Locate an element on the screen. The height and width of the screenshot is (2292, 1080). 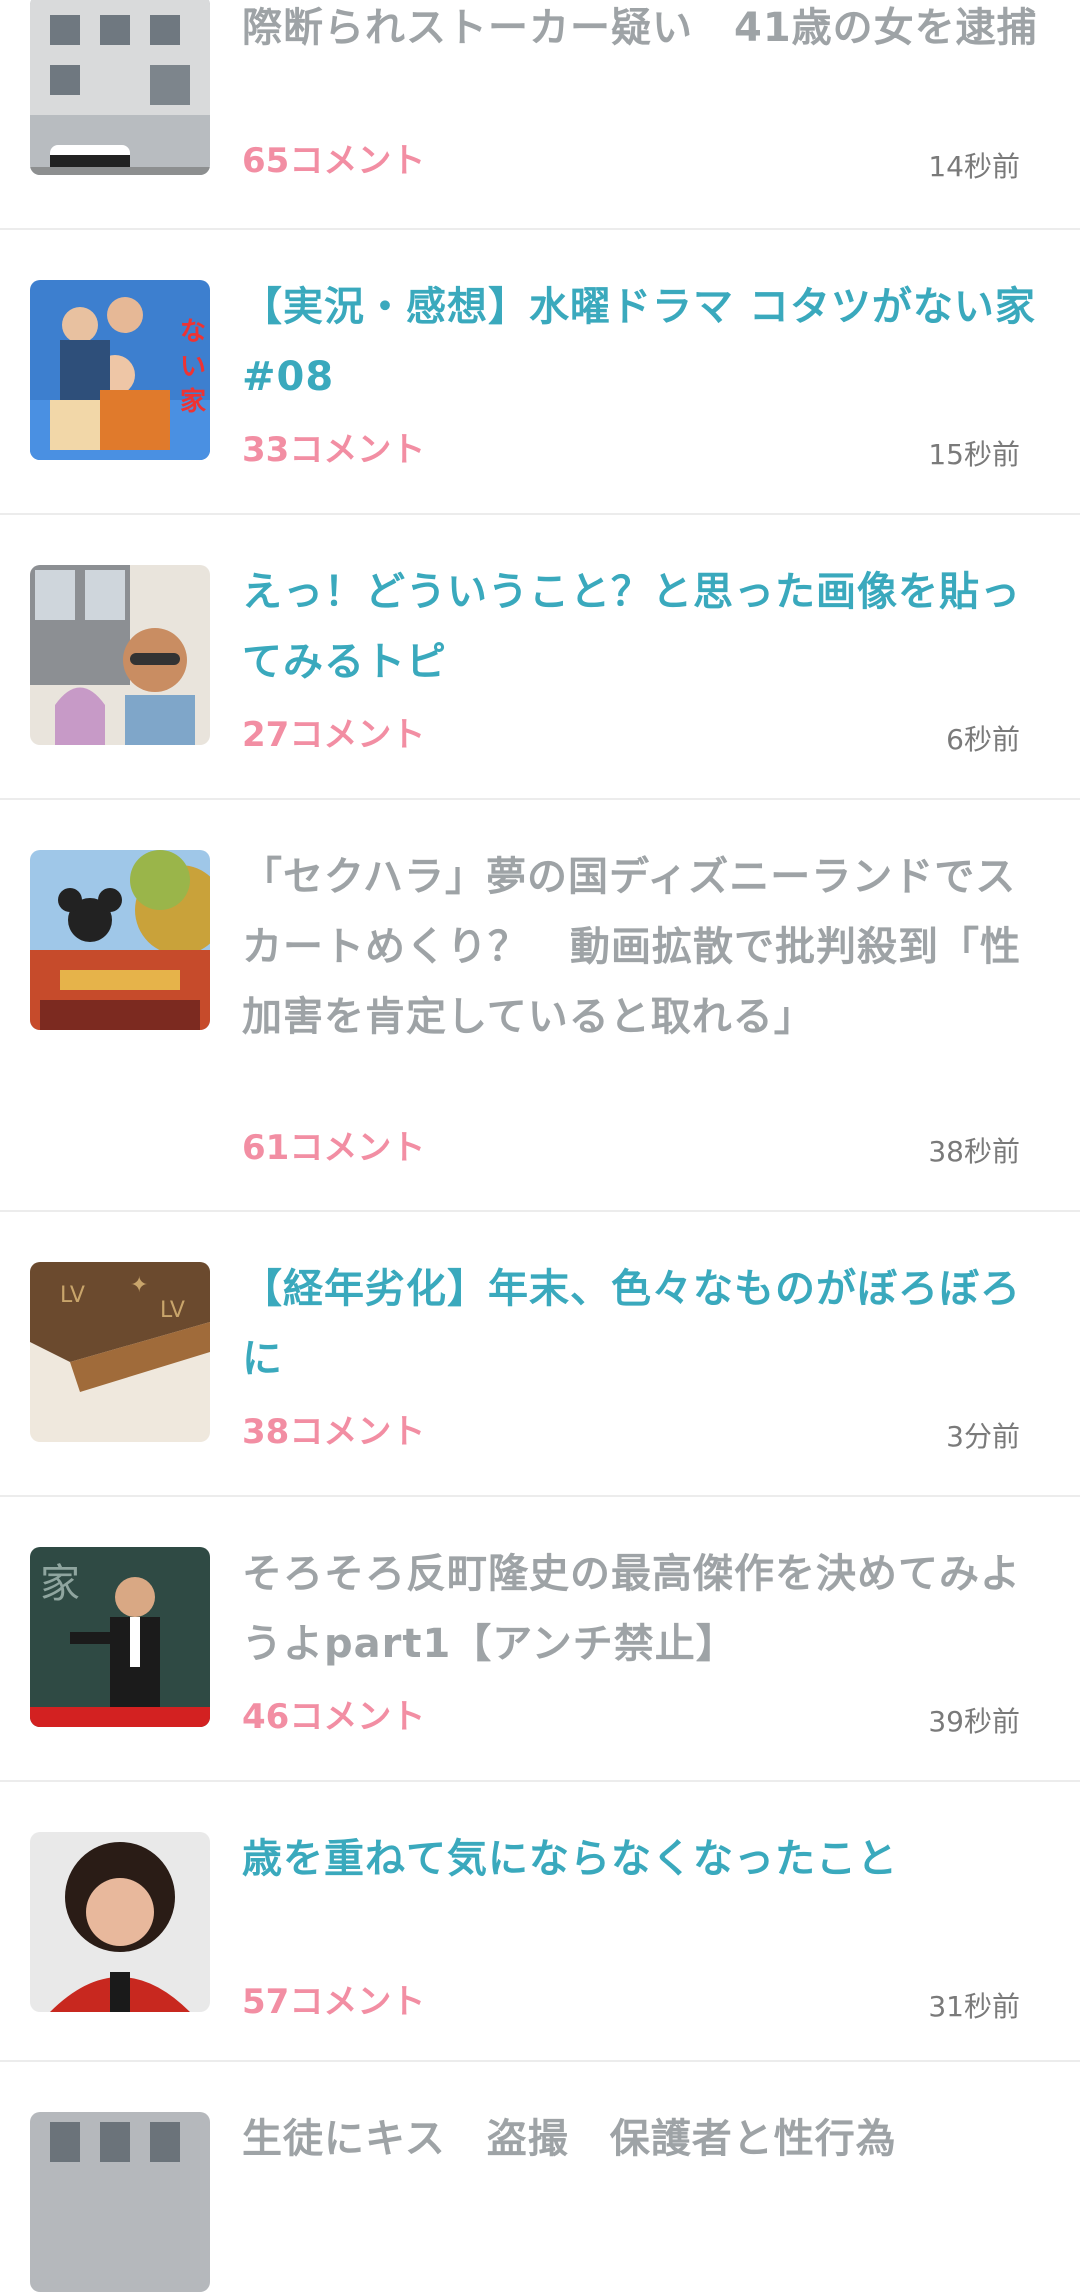
police-station-thumbnail is located at coordinates (120, 87).